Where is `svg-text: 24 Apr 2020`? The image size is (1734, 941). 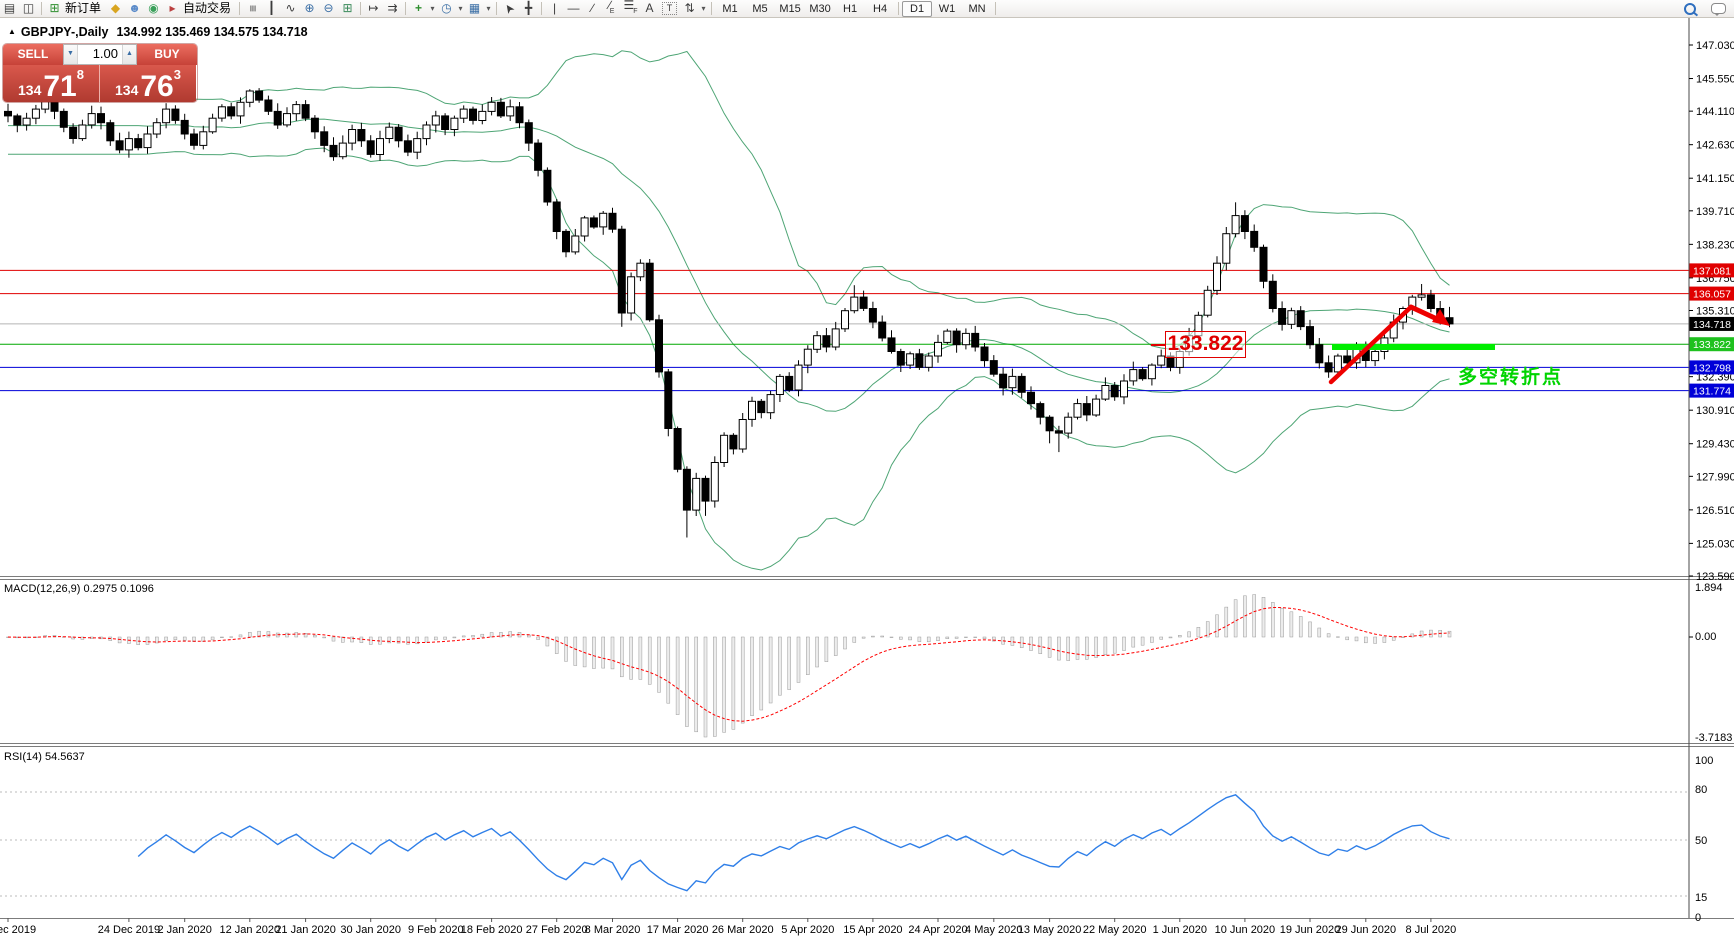 svg-text: 24 Apr 2020 is located at coordinates (937, 930).